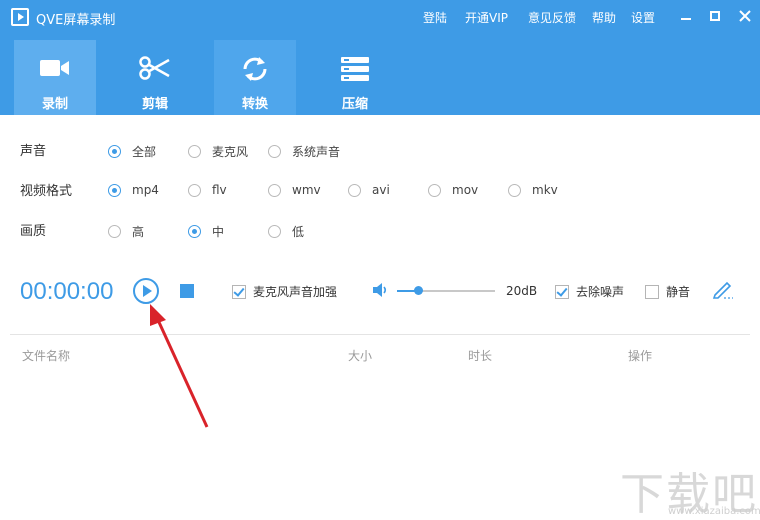  Describe the element at coordinates (286, 231) in the screenshot. I see `quality-option-low: 低` at that location.